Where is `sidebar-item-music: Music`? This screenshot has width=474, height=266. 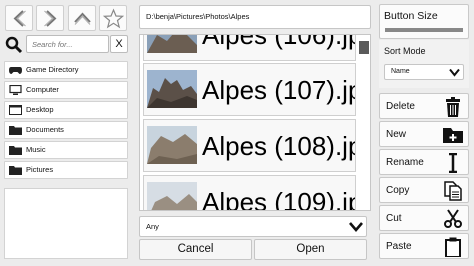
sidebar-item-music: Music is located at coordinates (66, 150).